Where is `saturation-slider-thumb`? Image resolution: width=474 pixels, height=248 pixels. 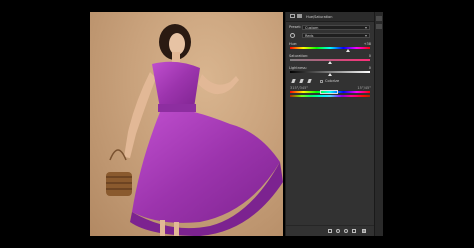 saturation-slider-thumb is located at coordinates (330, 62).